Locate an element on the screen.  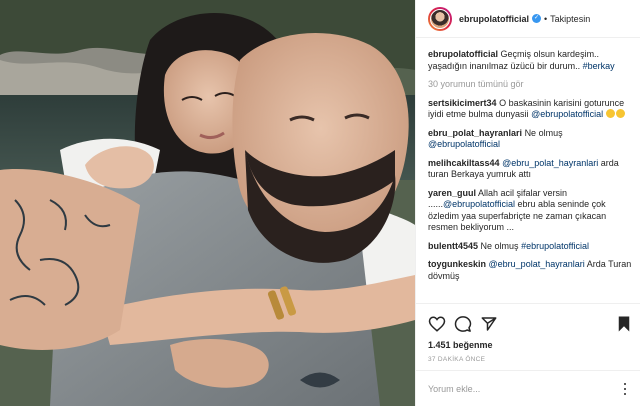
comment-icon is located at coordinates (463, 324).